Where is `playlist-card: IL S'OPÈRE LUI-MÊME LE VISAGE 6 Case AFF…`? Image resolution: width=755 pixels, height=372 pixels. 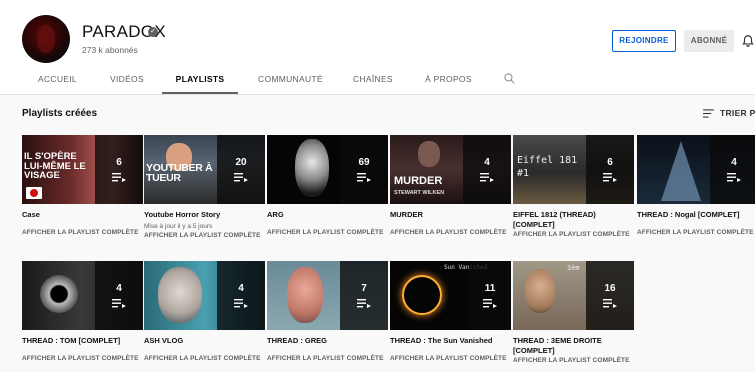
playlist-card: IL S'OPÈRE LUI-MÊME LE VISAGE 6 Case AFF… is located at coordinates (82, 185).